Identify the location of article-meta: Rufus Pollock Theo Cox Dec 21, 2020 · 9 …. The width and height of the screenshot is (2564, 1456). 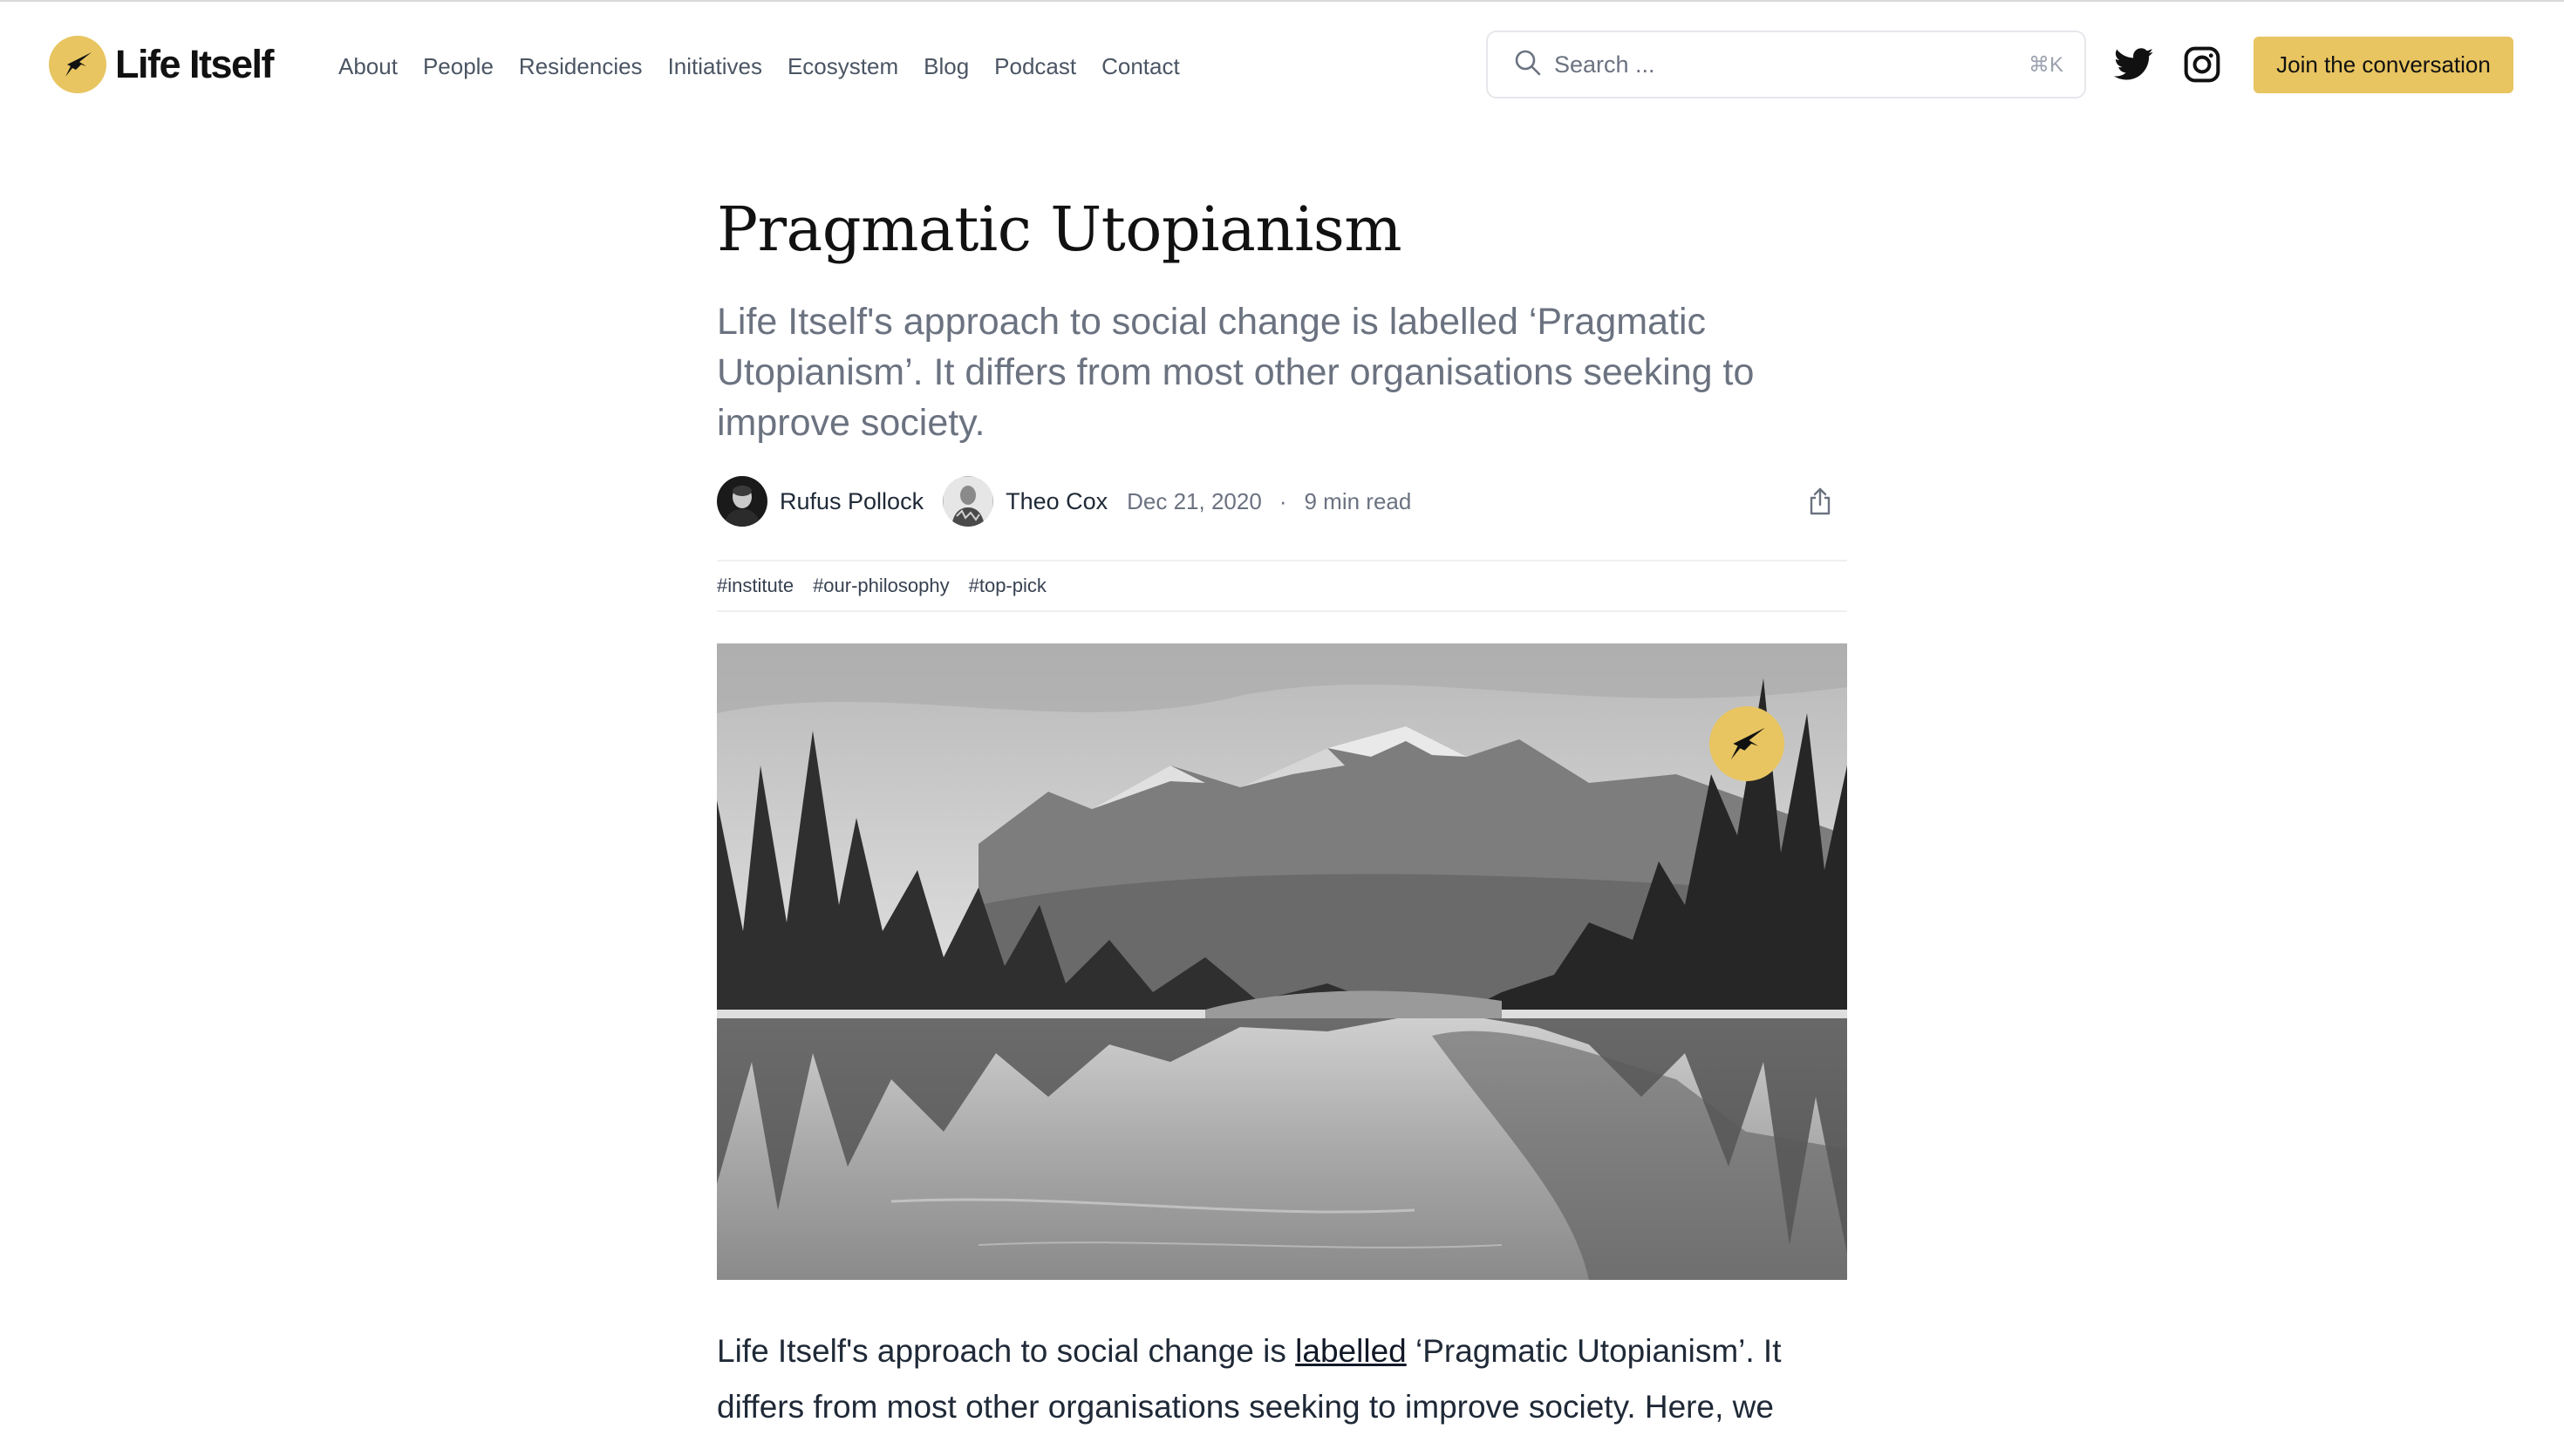
(1282, 501).